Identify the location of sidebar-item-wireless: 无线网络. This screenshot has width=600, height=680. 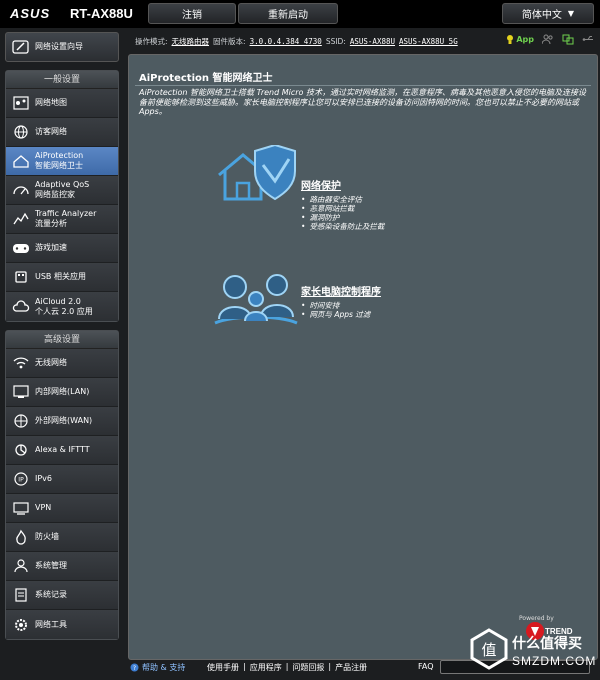
(62, 363).